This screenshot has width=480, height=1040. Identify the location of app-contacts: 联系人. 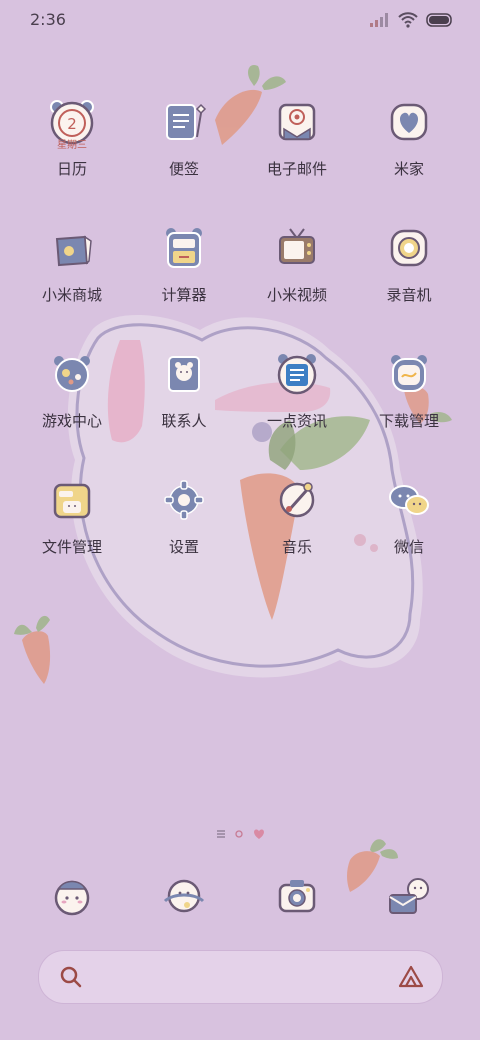
(184, 395).